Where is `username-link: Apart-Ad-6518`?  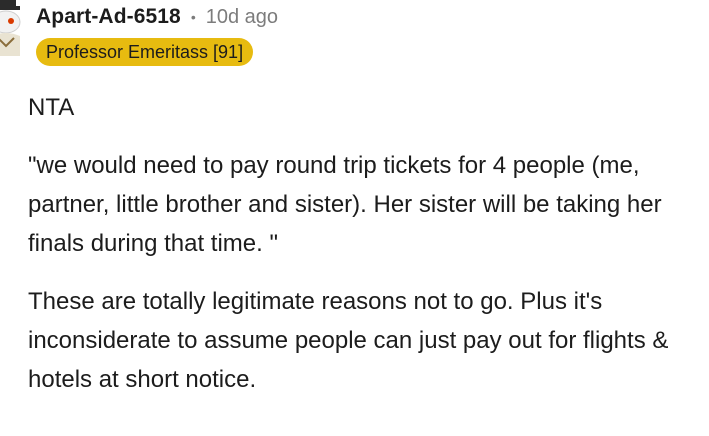 username-link: Apart-Ad-6518 is located at coordinates (108, 17).